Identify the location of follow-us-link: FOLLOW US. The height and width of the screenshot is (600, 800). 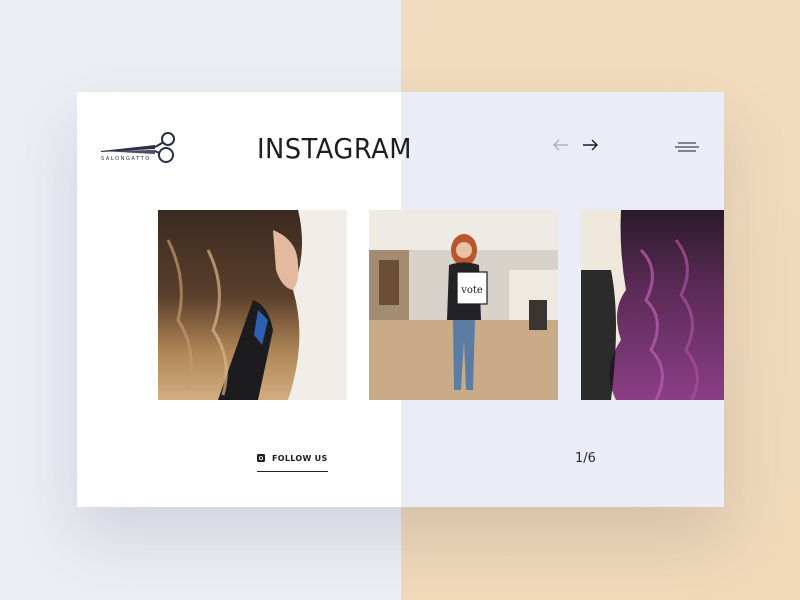
(292, 460).